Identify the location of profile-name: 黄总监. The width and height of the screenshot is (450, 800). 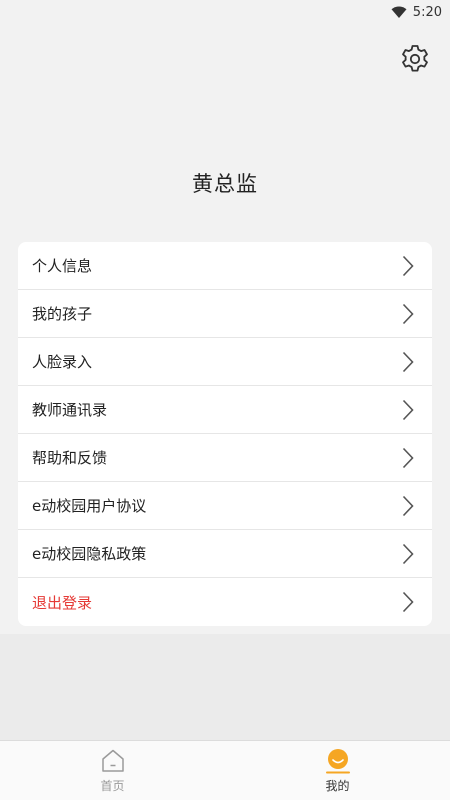
(225, 184).